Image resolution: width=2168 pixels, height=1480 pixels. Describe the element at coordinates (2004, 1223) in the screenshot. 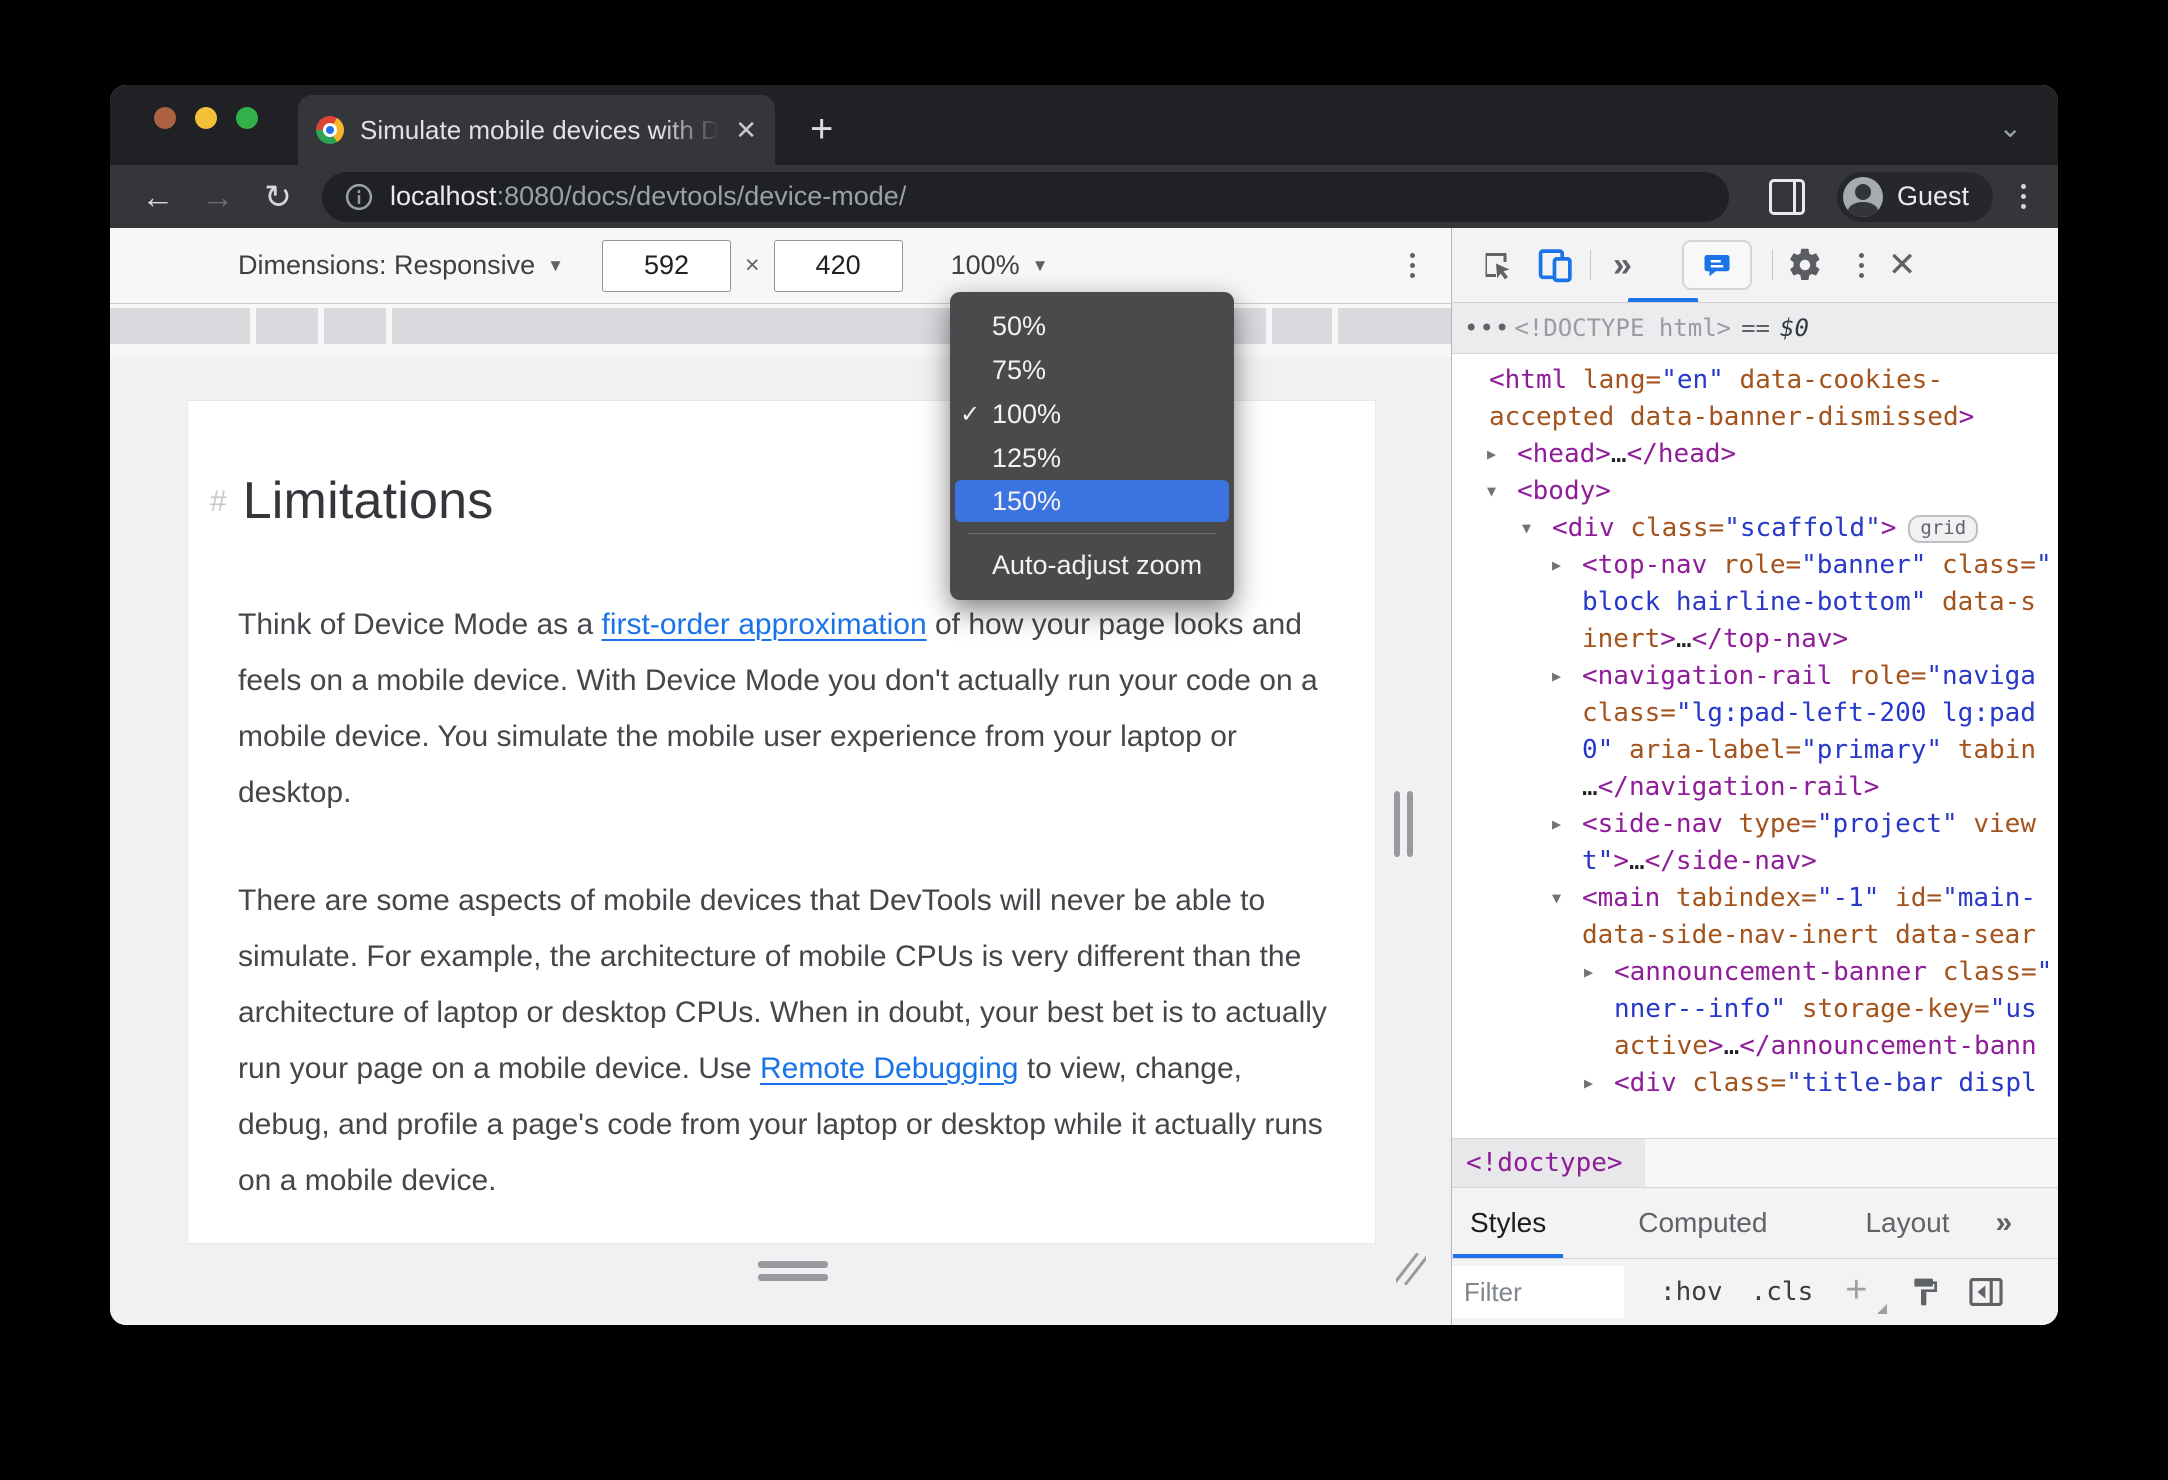

I see `more-tabs-chevrons-icon: »` at that location.